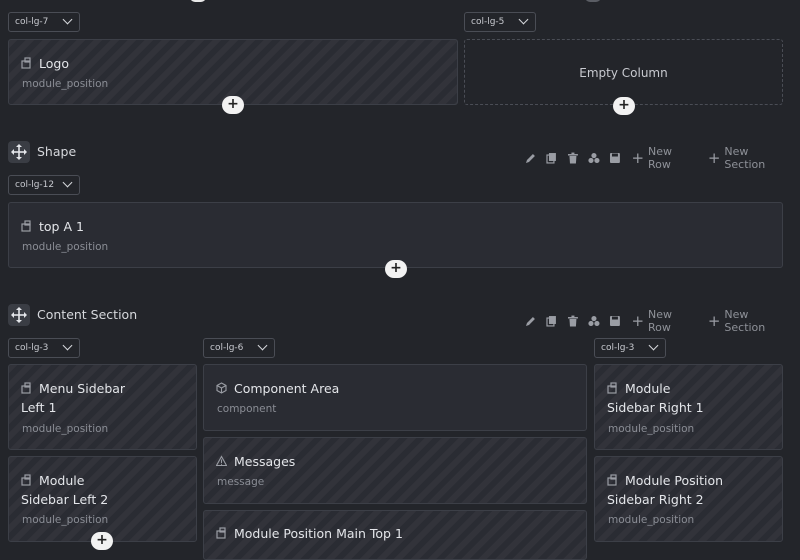 The height and width of the screenshot is (560, 800). What do you see at coordinates (35, 185) in the screenshot?
I see `column-width-value: col-lg-12` at bounding box center [35, 185].